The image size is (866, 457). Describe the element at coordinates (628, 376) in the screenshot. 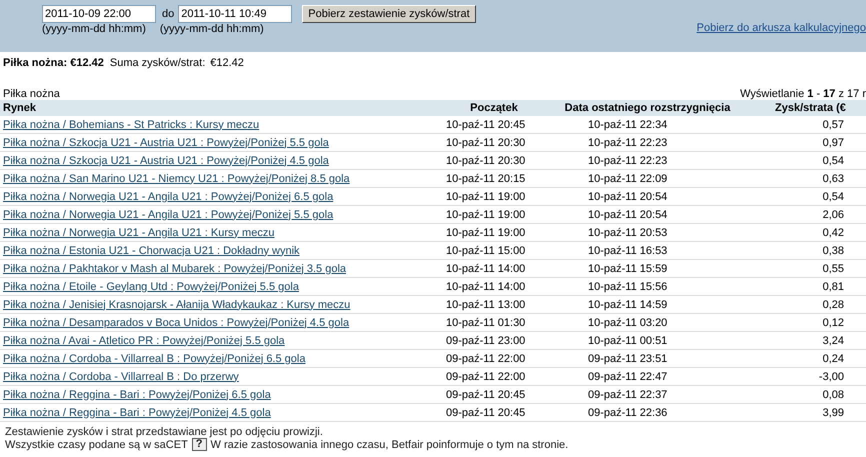

I see `table-cell: 09-paź-11 22:47` at that location.